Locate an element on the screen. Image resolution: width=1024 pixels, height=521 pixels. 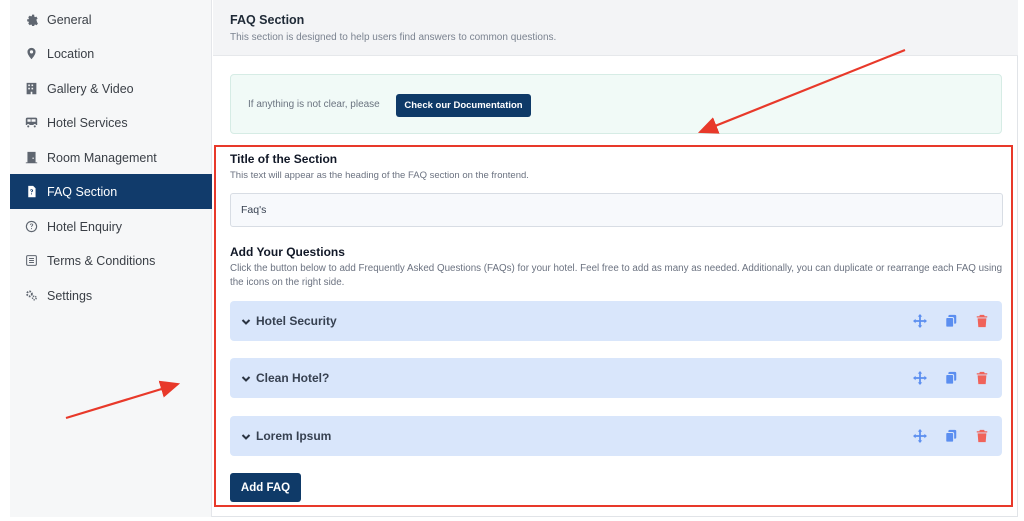
faq-item-title: Hotel Security is located at coordinates (296, 321).